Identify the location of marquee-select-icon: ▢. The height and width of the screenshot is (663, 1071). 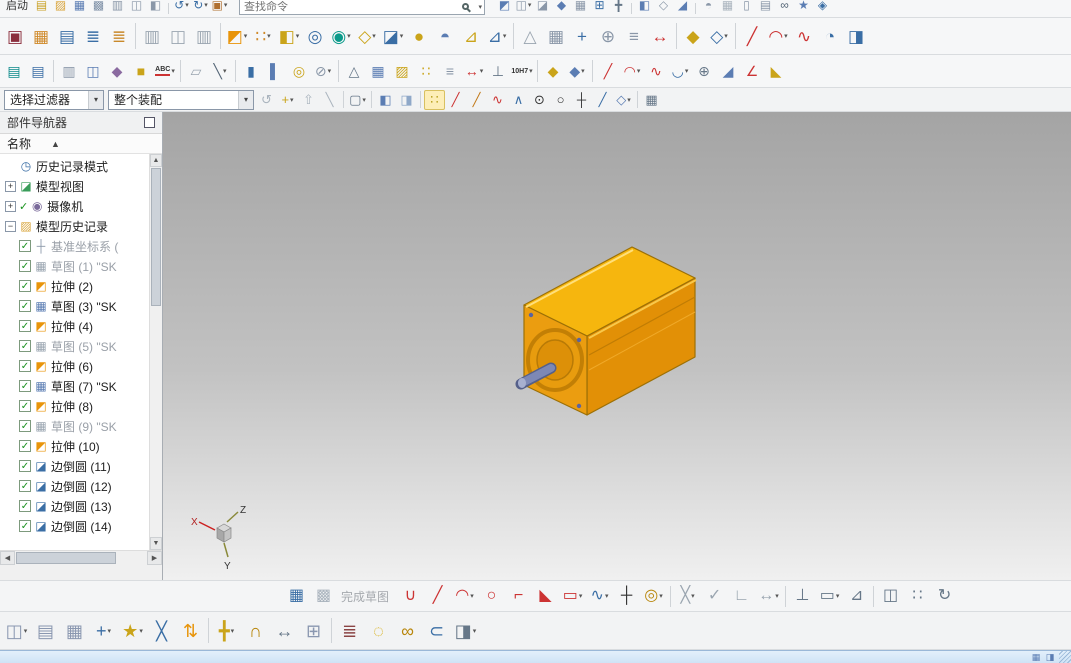
(357, 100).